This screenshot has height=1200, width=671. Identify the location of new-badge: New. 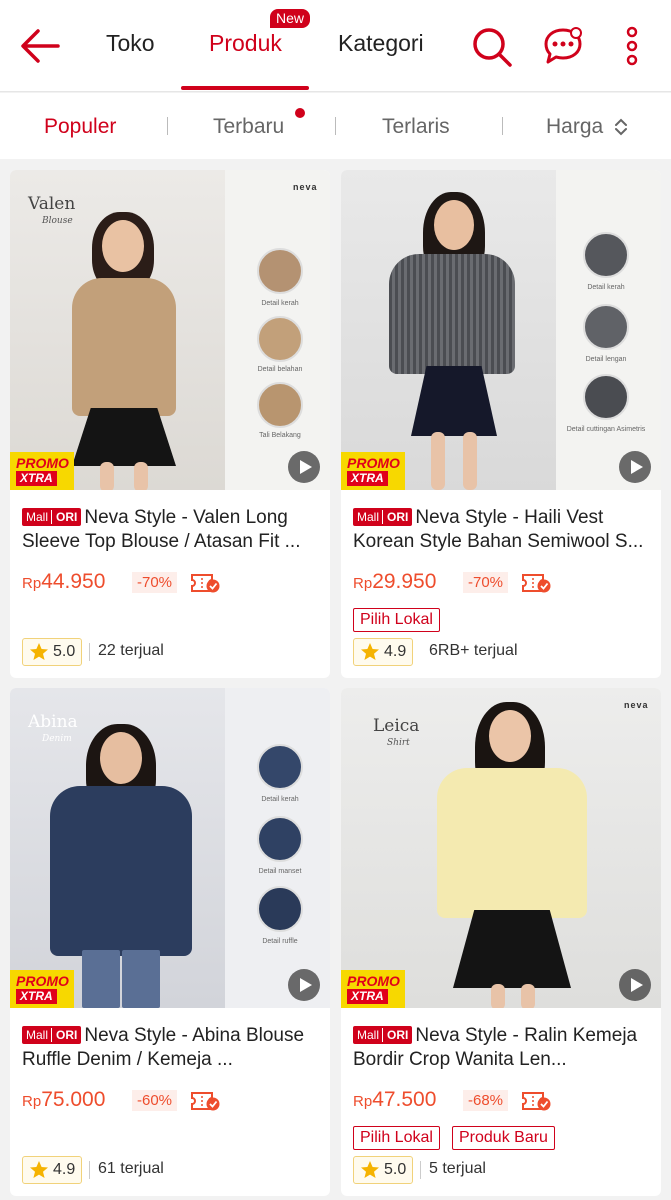
(290, 18).